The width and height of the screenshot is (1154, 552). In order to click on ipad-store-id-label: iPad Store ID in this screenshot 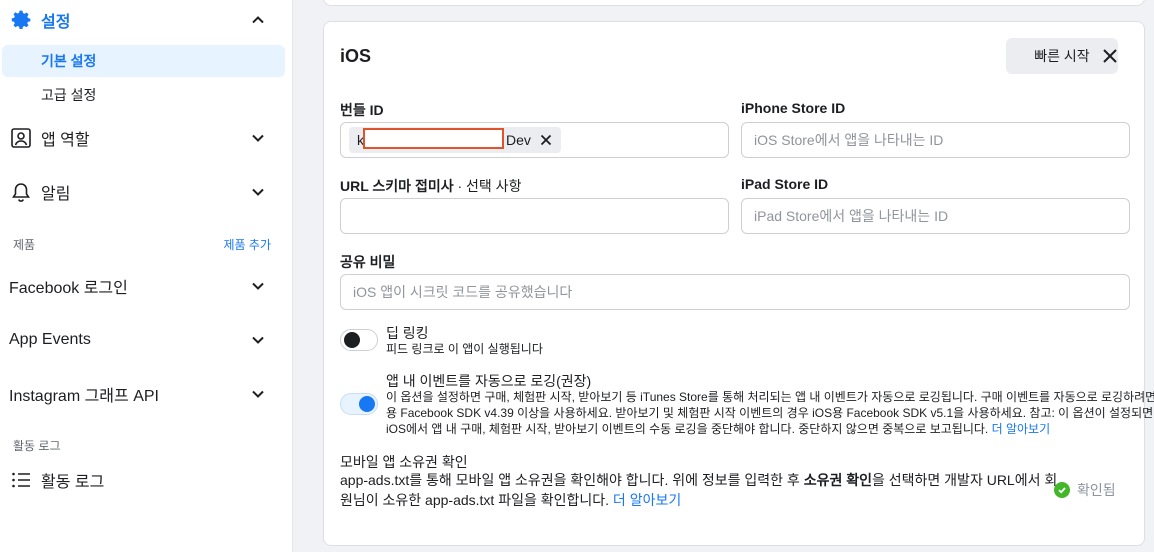, I will do `click(785, 184)`.